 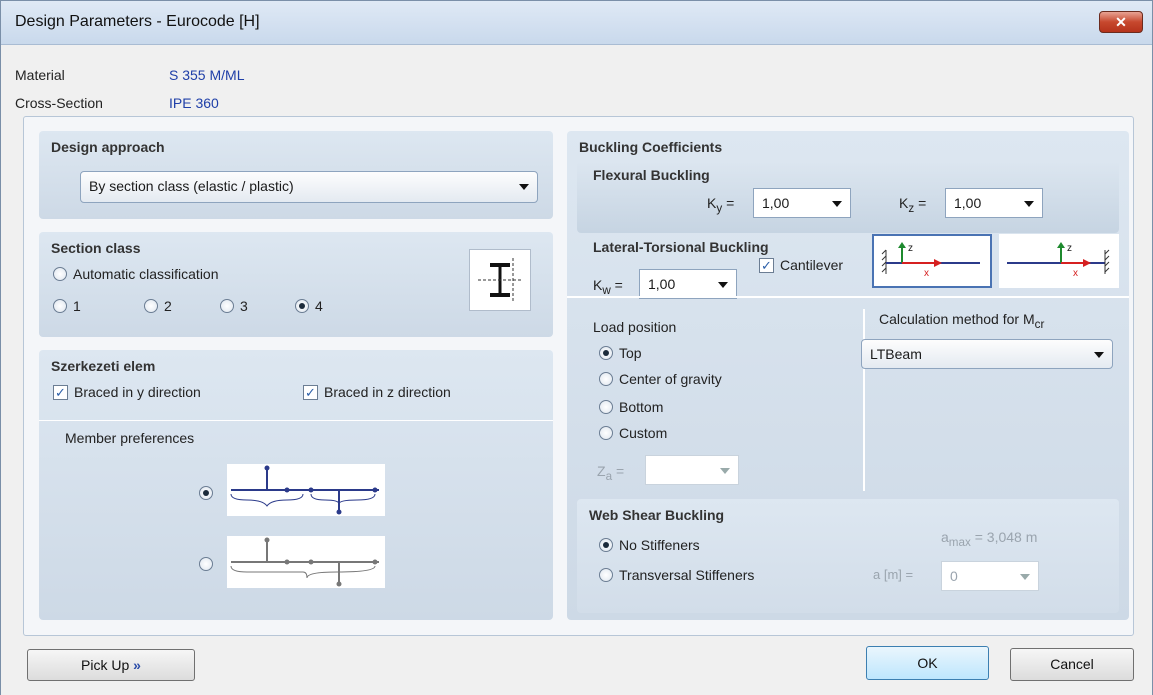 I want to click on vertical-divider, so click(x=864, y=400).